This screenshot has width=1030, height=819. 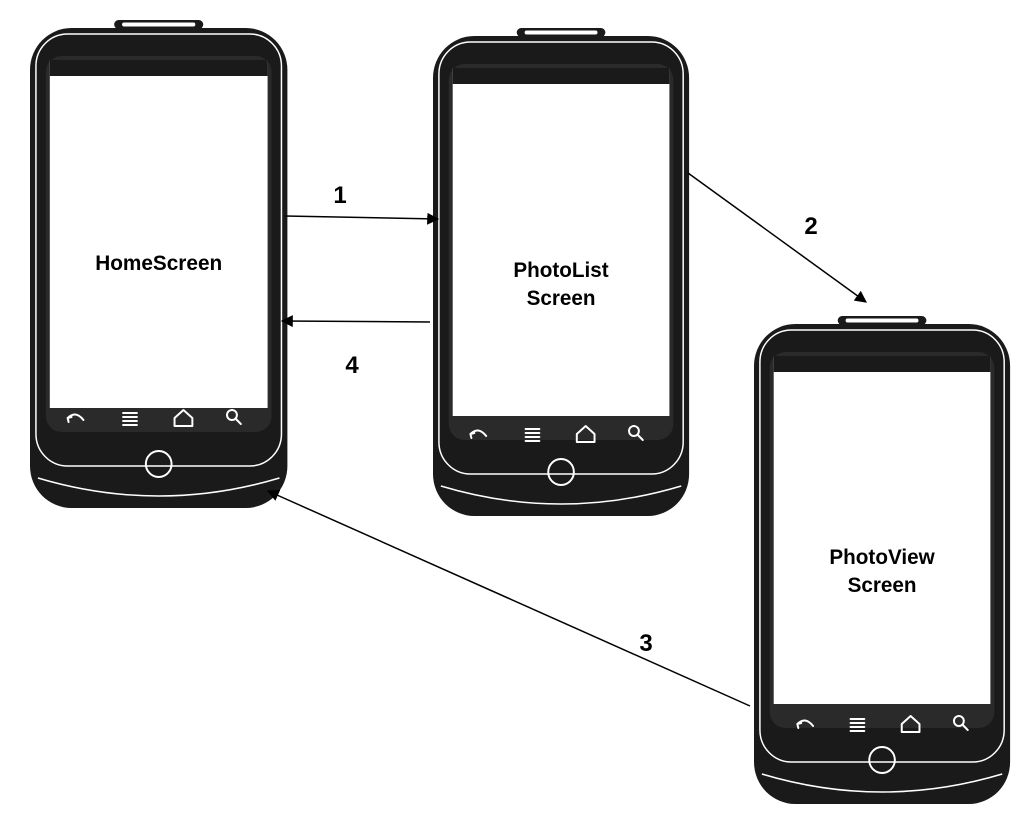 I want to click on arrow-label-3: 3, so click(x=645, y=643).